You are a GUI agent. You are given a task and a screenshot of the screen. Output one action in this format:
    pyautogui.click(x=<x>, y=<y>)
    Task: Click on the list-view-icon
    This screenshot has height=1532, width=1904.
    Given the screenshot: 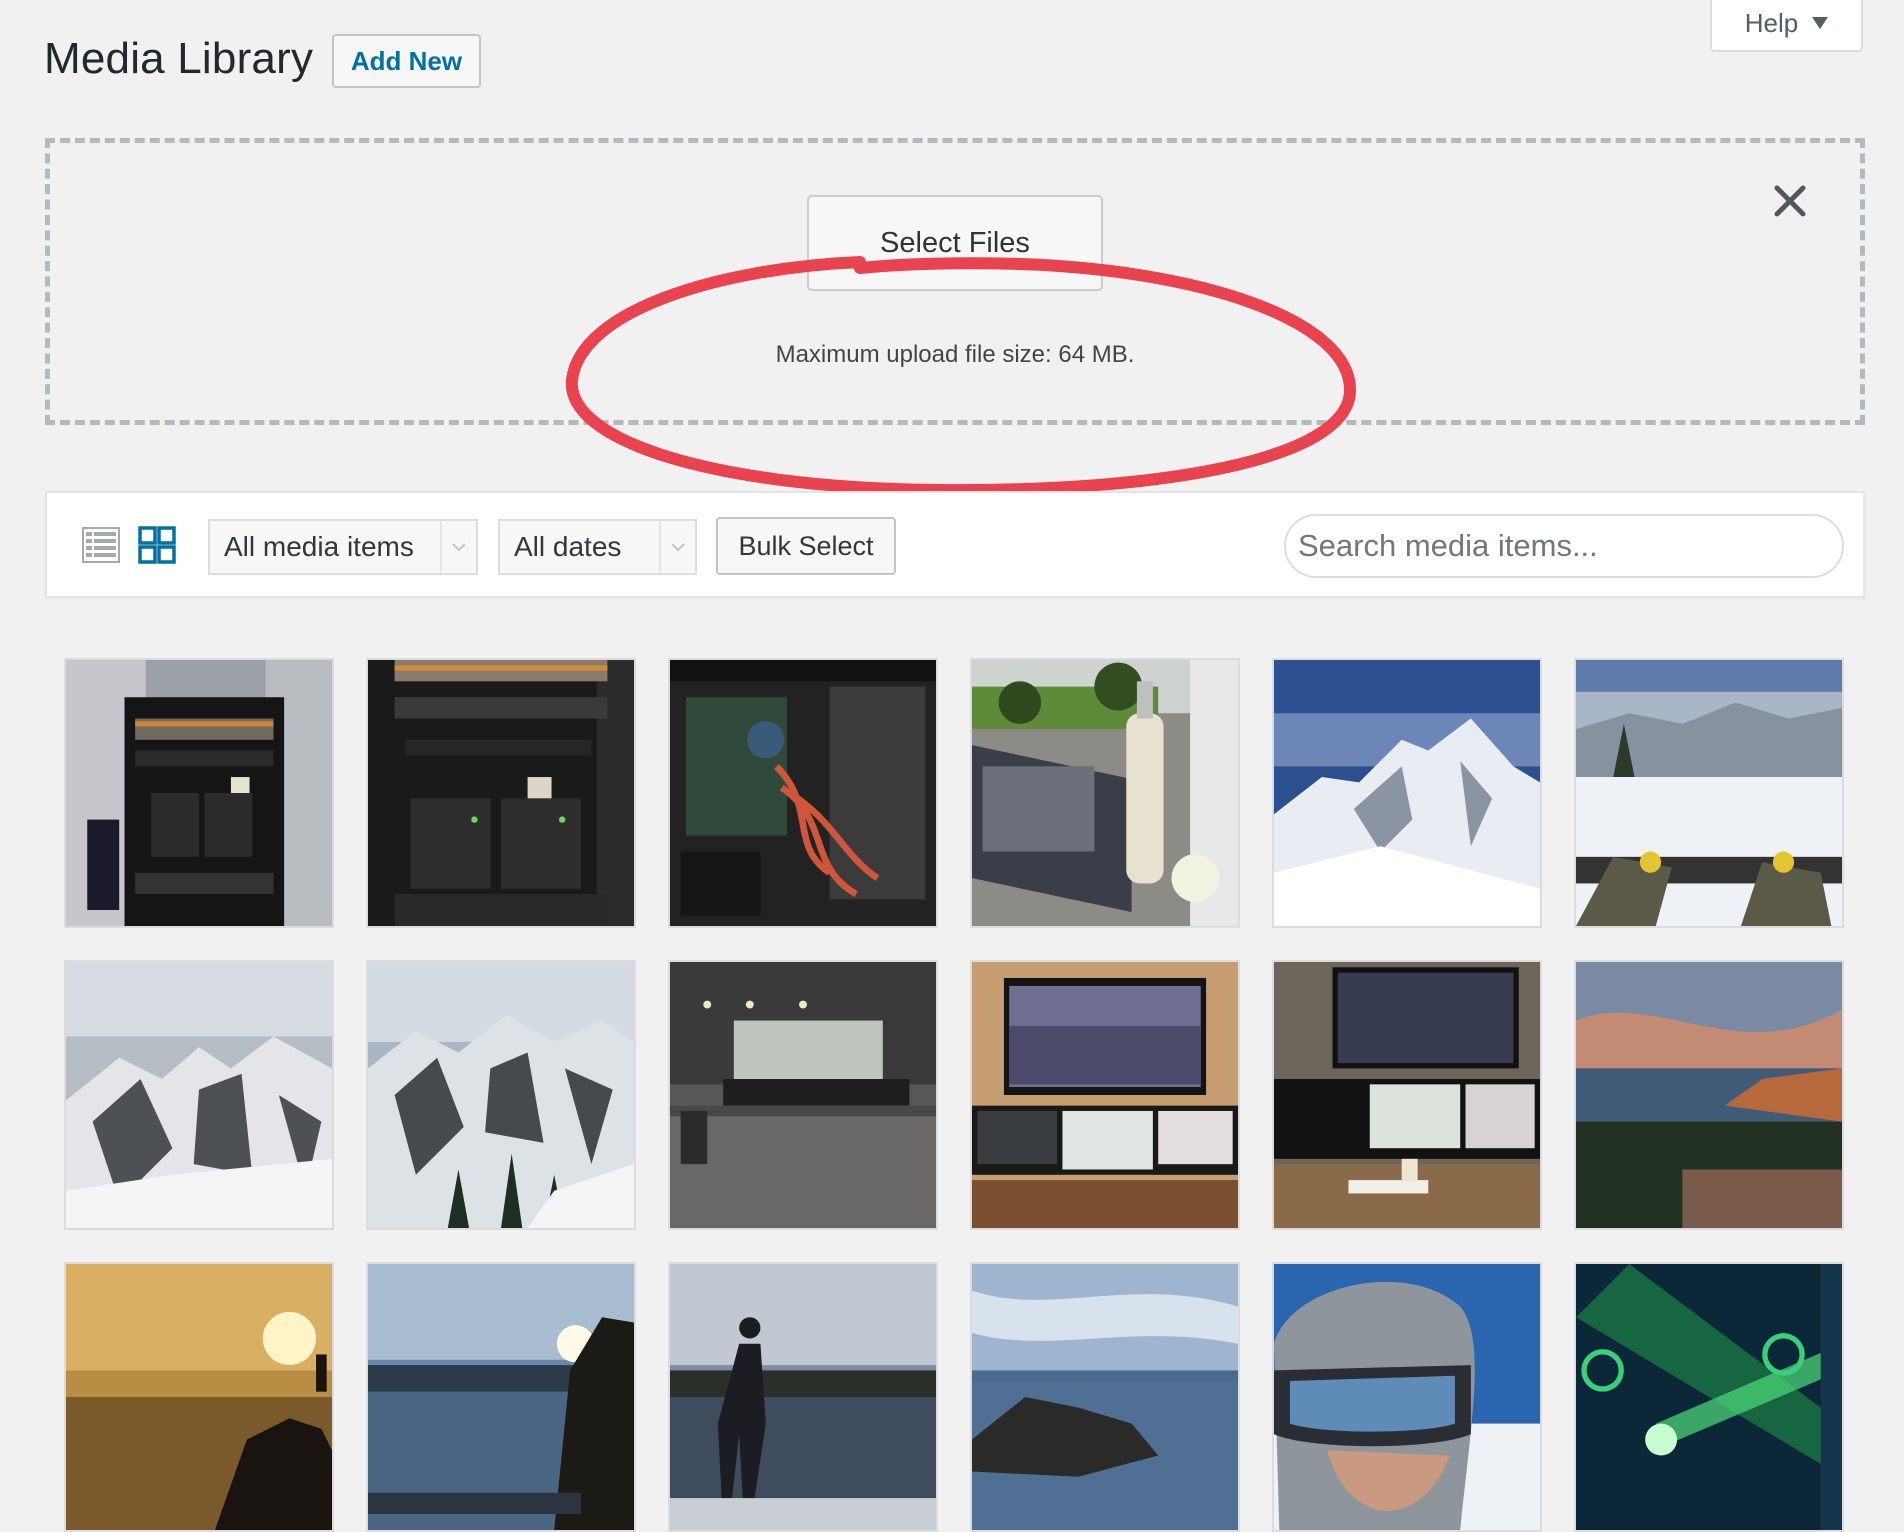 What is the action you would take?
    pyautogui.click(x=101, y=545)
    